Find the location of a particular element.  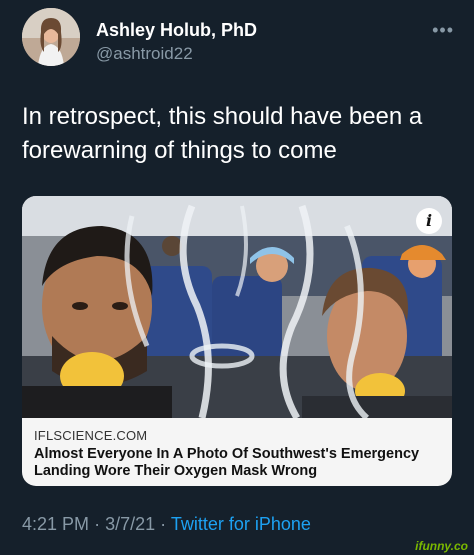

watermark: ifunny.co is located at coordinates (441, 546).